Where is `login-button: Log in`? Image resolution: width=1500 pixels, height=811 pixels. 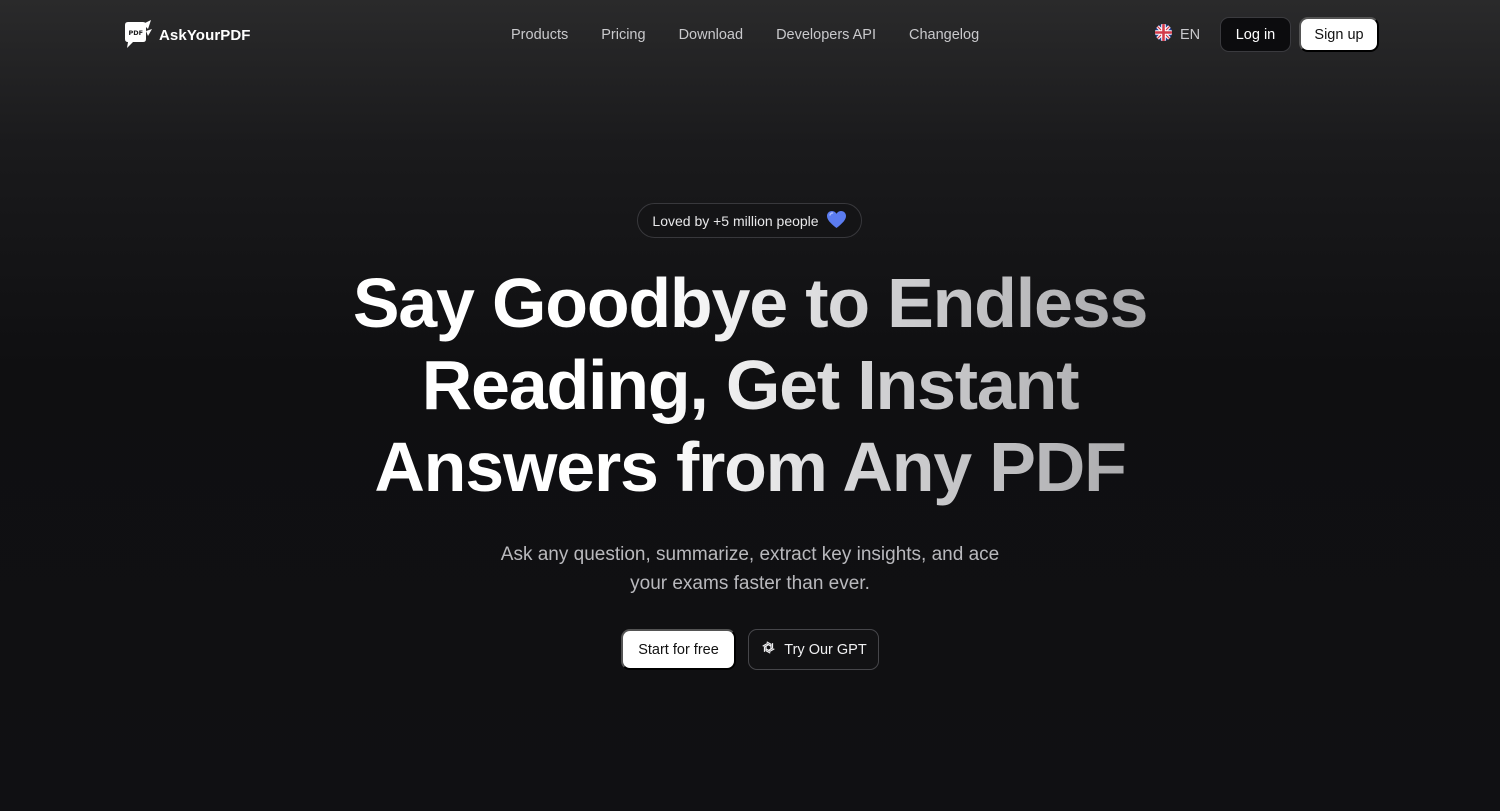
login-button: Log in is located at coordinates (1255, 34).